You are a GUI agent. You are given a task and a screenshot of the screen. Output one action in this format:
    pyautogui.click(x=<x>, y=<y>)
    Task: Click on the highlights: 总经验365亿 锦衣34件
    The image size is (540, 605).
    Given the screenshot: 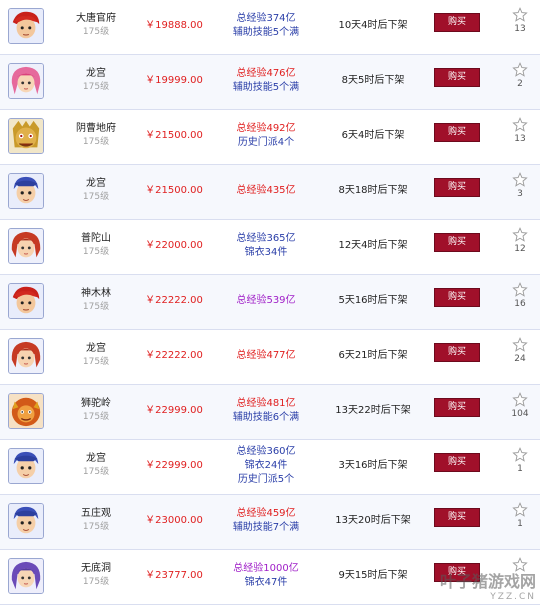 What is the action you would take?
    pyautogui.click(x=266, y=246)
    